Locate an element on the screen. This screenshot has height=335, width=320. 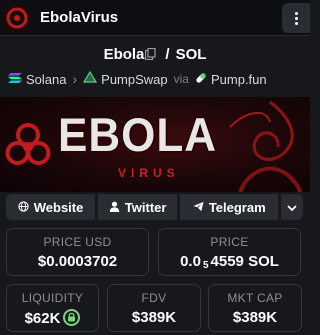
liquidity-value-row: $62K is located at coordinates (52, 318).